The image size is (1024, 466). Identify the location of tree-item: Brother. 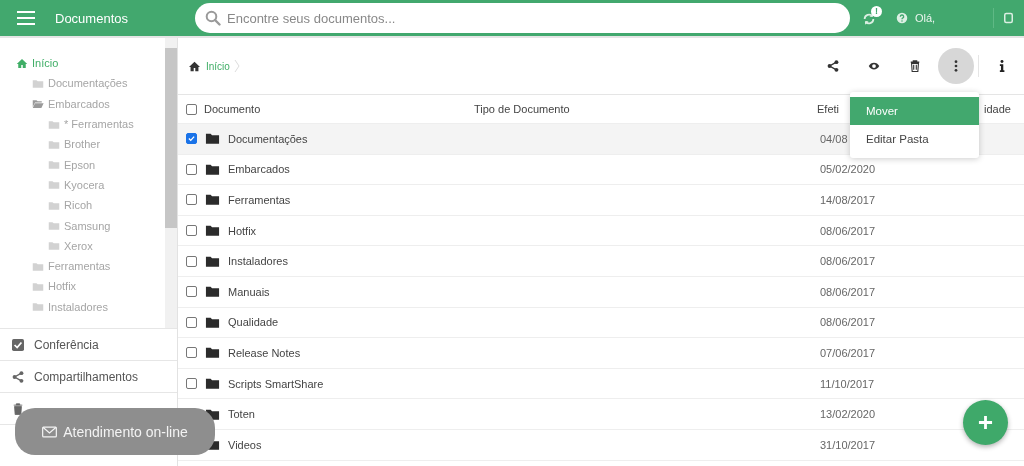
(82, 144).